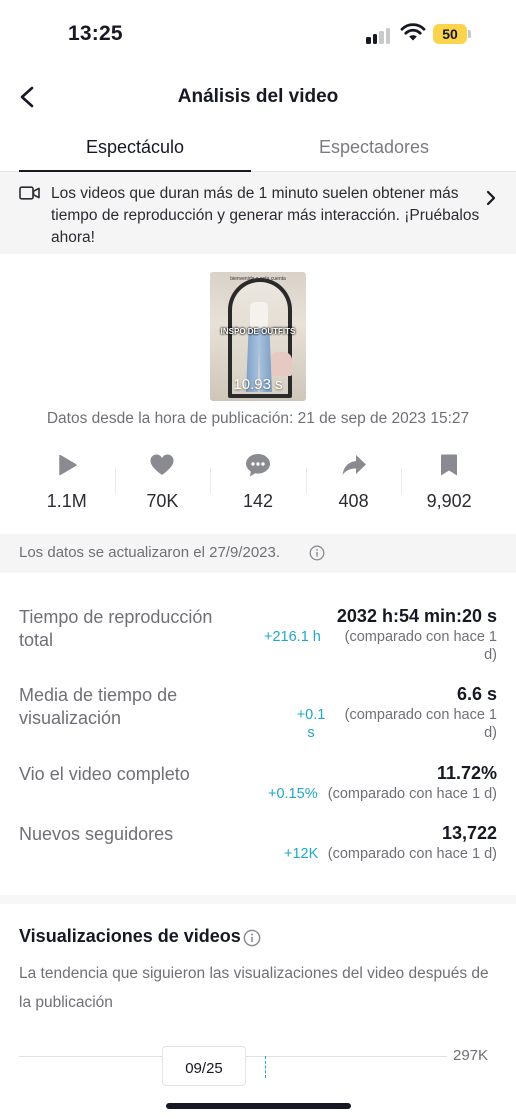 This screenshot has width=516, height=1119. I want to click on data-updated-text: Los datos se actualizaron el 27/9/2023., so click(150, 552).